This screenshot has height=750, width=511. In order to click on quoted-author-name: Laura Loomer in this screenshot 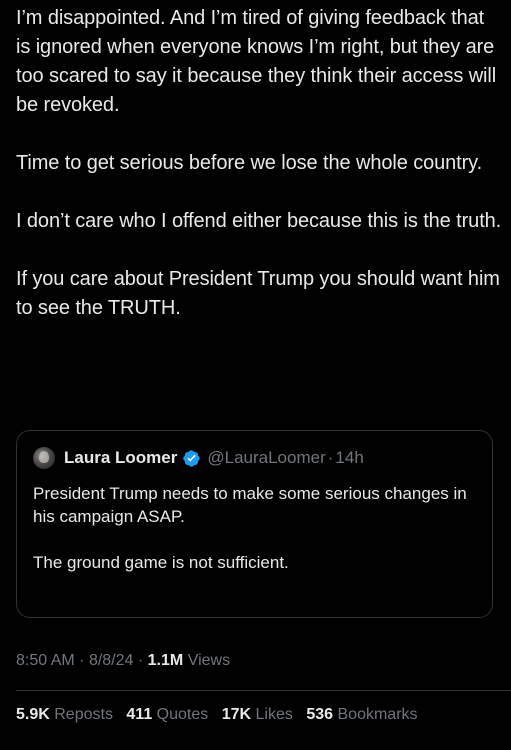, I will do `click(120, 458)`.